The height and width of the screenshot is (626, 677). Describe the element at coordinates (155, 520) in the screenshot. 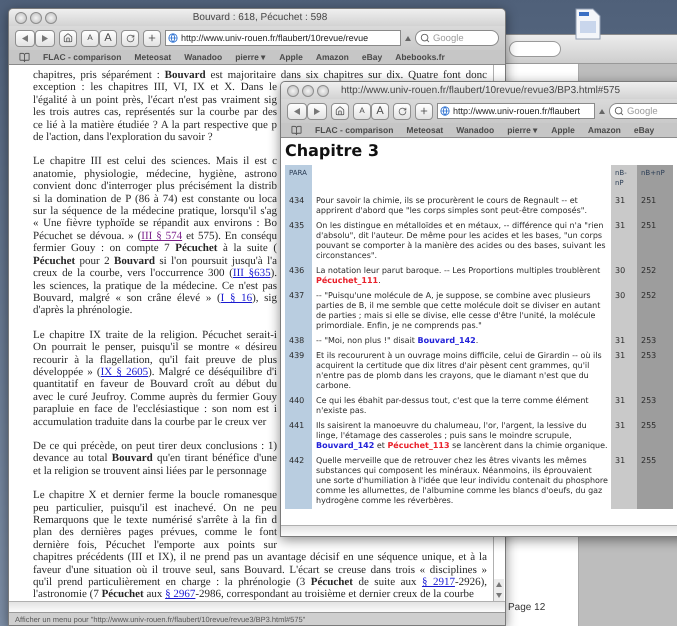

I see `text-line: Remarquons que le texte numérisé s'arrête à la fin d` at that location.